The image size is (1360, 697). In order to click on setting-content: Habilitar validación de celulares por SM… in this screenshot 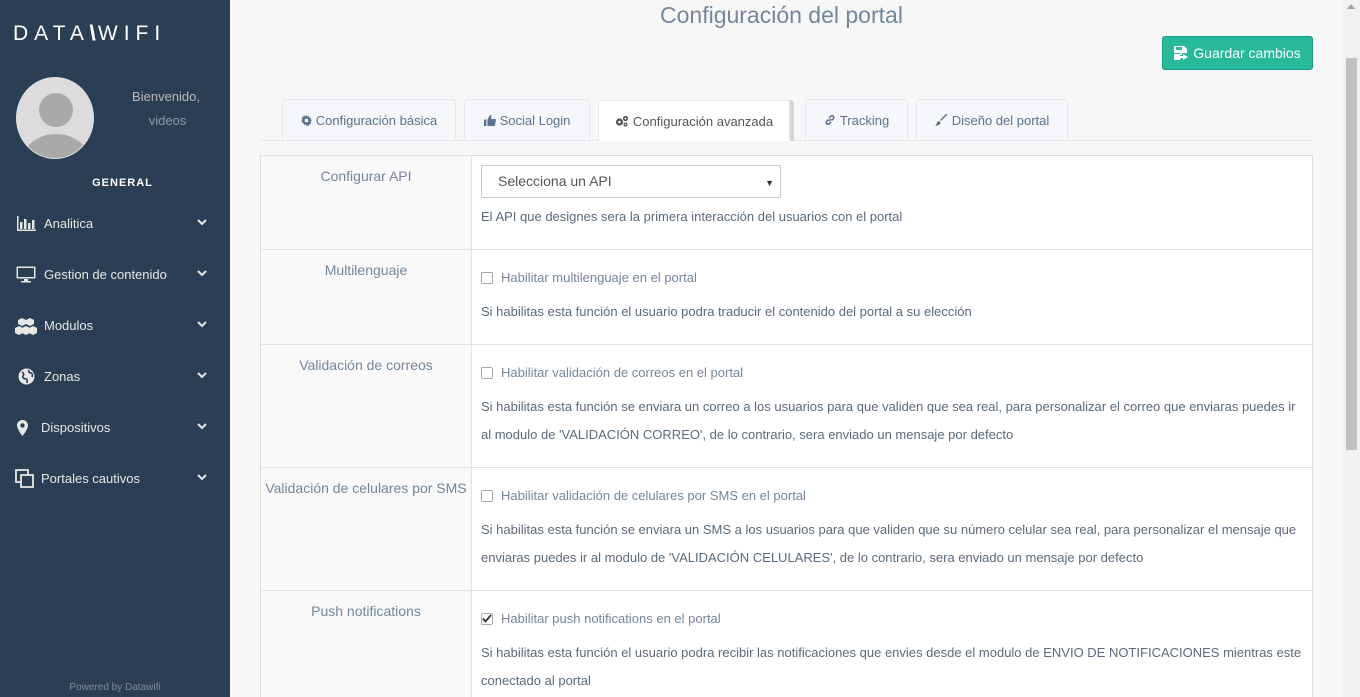, I will do `click(892, 529)`.